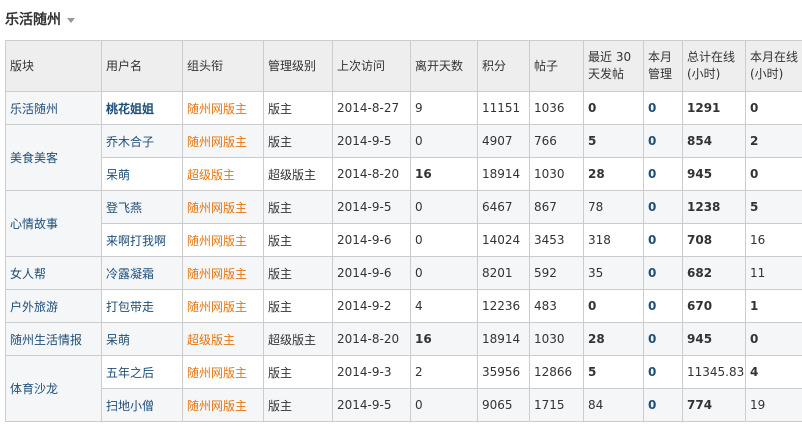 This screenshot has height=434, width=802. I want to click on column-header: 积分, so click(503, 66).